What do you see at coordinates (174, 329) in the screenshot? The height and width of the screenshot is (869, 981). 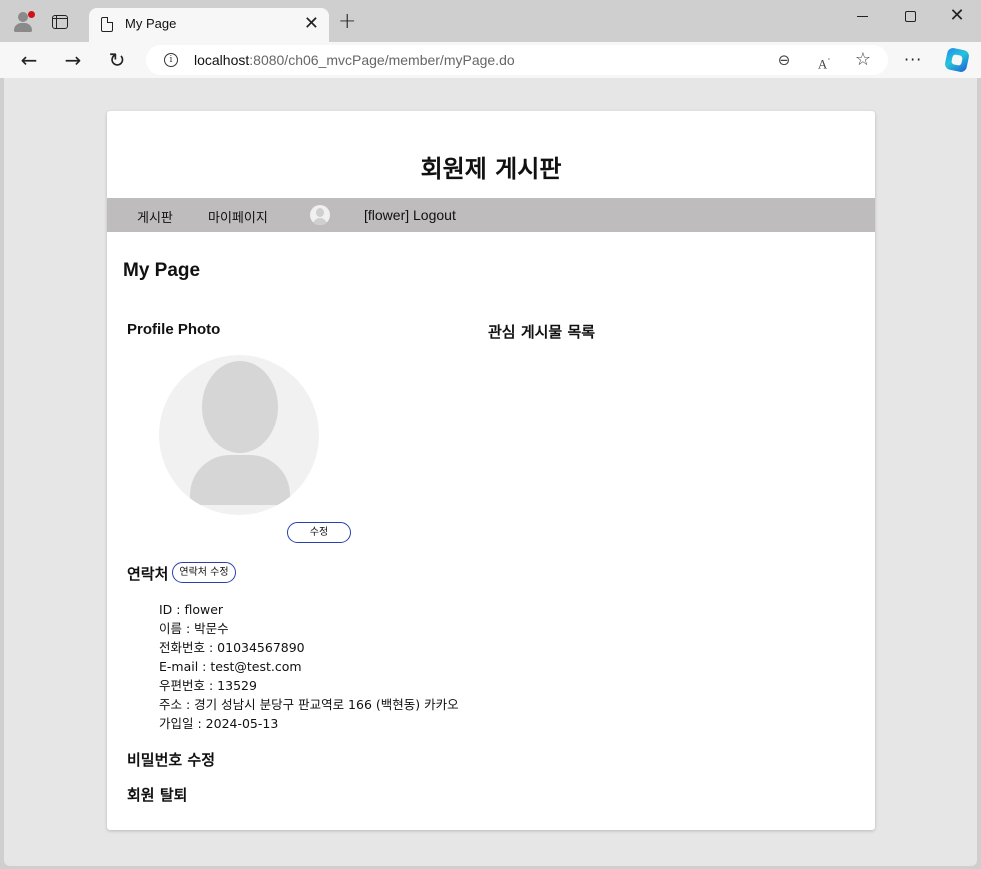 I see `profile-photo-title: Profile Photo` at bounding box center [174, 329].